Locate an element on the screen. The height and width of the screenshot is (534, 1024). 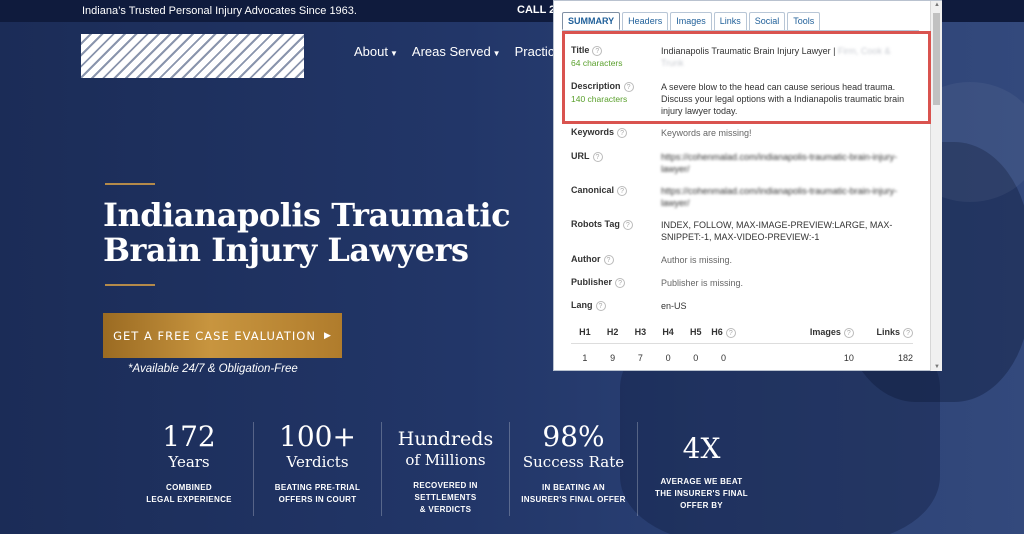
stat-label: Years is located at coordinates (189, 462).